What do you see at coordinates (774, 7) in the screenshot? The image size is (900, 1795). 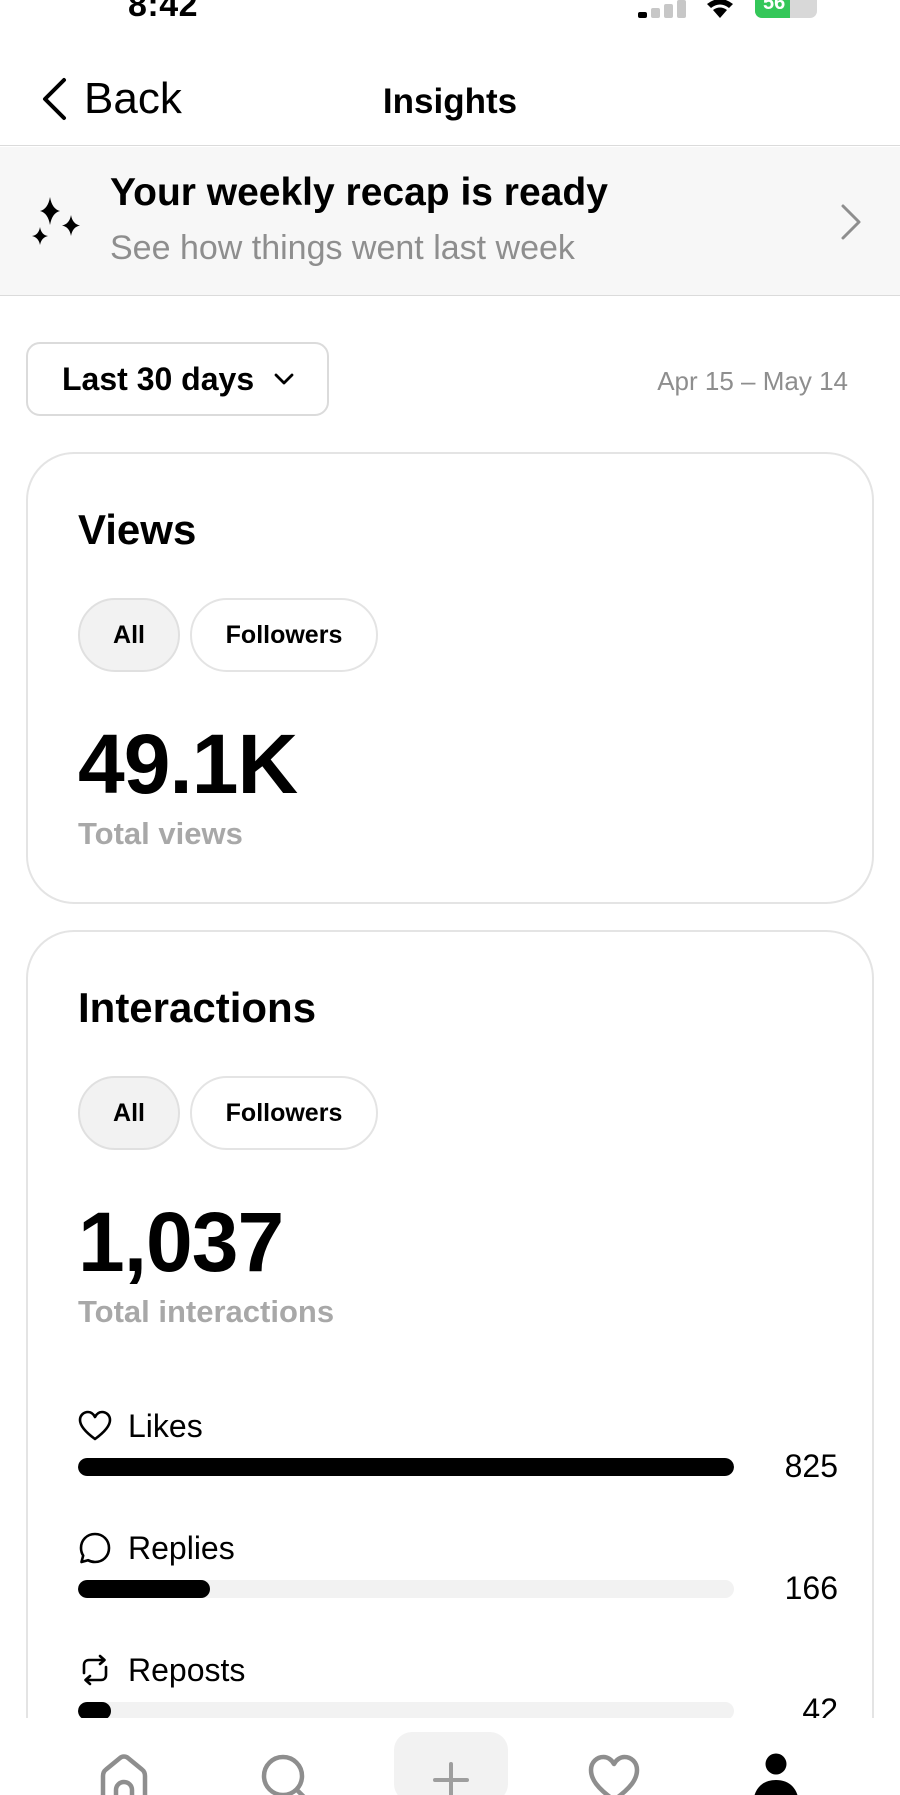 I see `battery-percent: 56` at bounding box center [774, 7].